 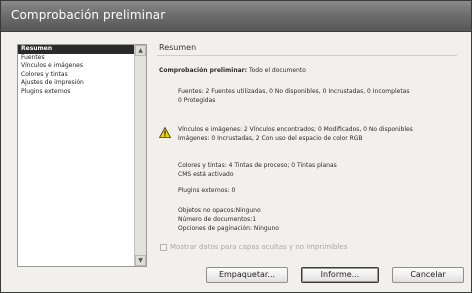 I want to click on preflight-value: Todo el documento, so click(x=277, y=70).